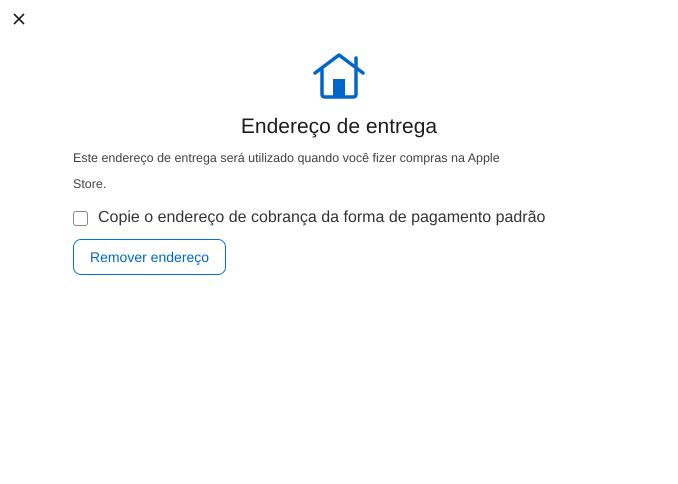 This screenshot has width=678, height=484. Describe the element at coordinates (149, 257) in the screenshot. I see `remove-address-button: Remover endereço` at that location.